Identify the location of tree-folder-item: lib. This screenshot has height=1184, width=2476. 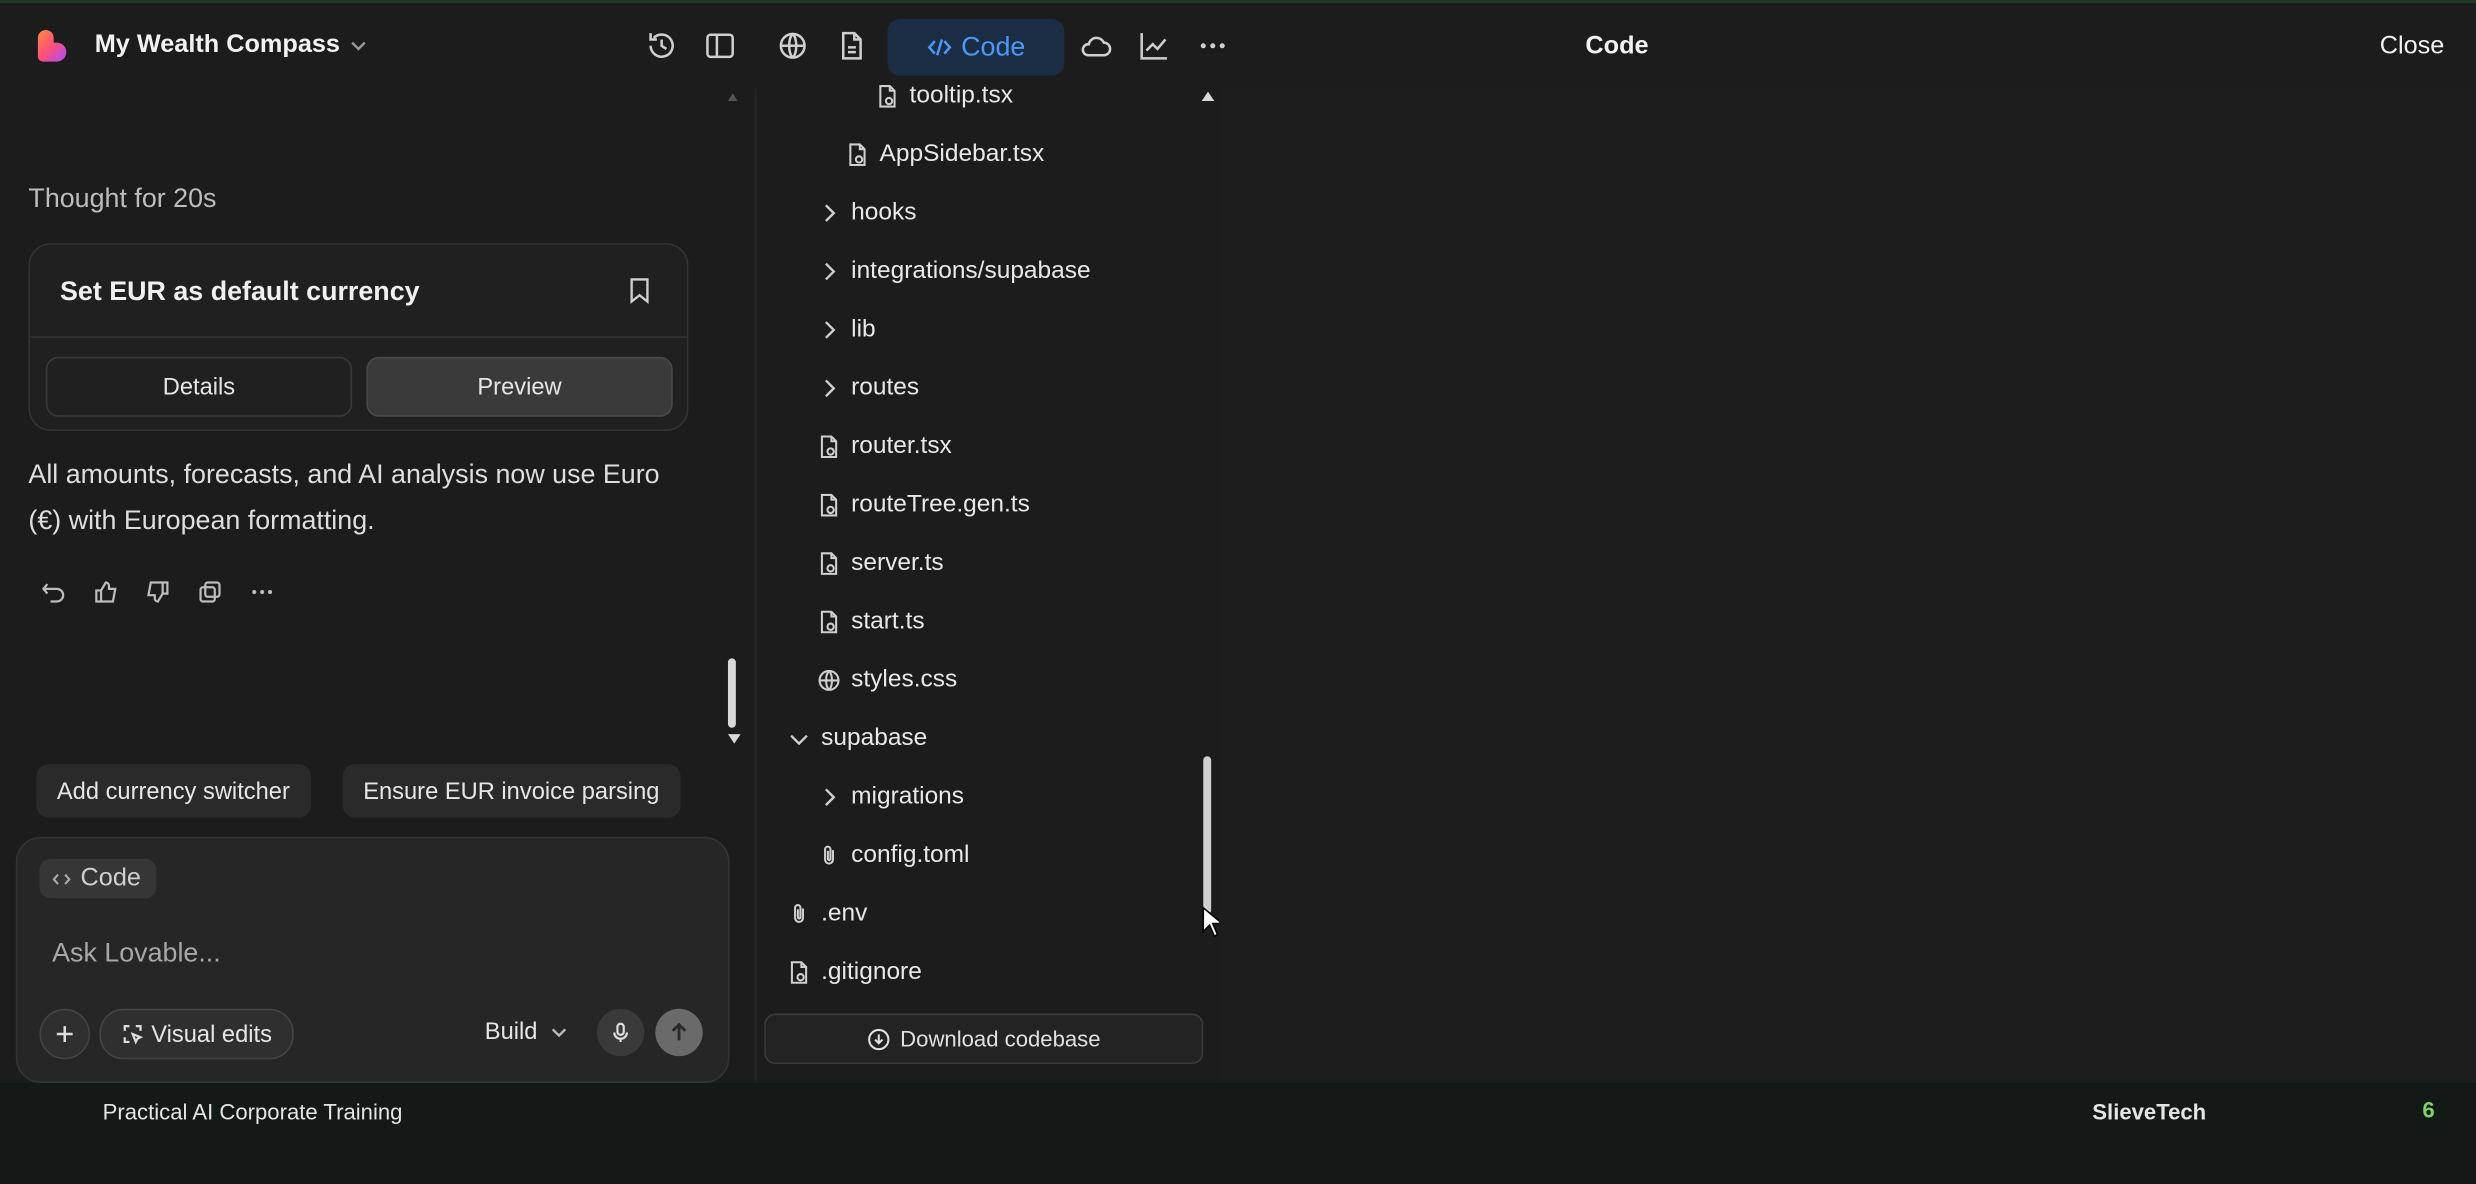
(846, 329).